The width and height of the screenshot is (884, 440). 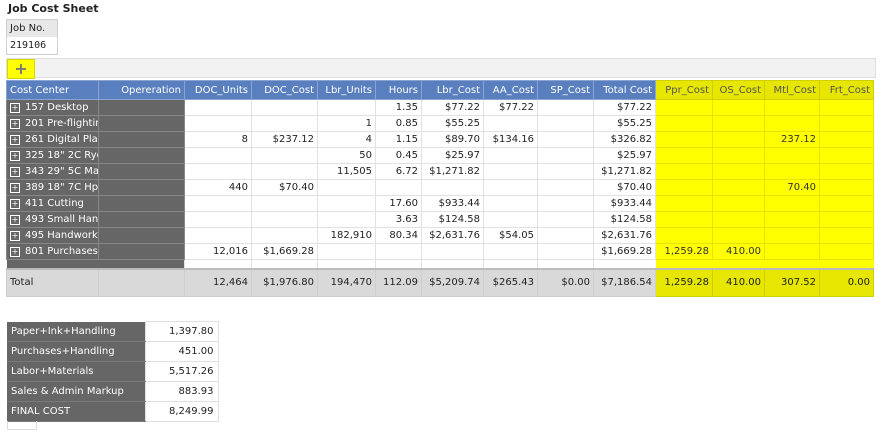 What do you see at coordinates (181, 371) in the screenshot?
I see `summary-value: 5,517.26` at bounding box center [181, 371].